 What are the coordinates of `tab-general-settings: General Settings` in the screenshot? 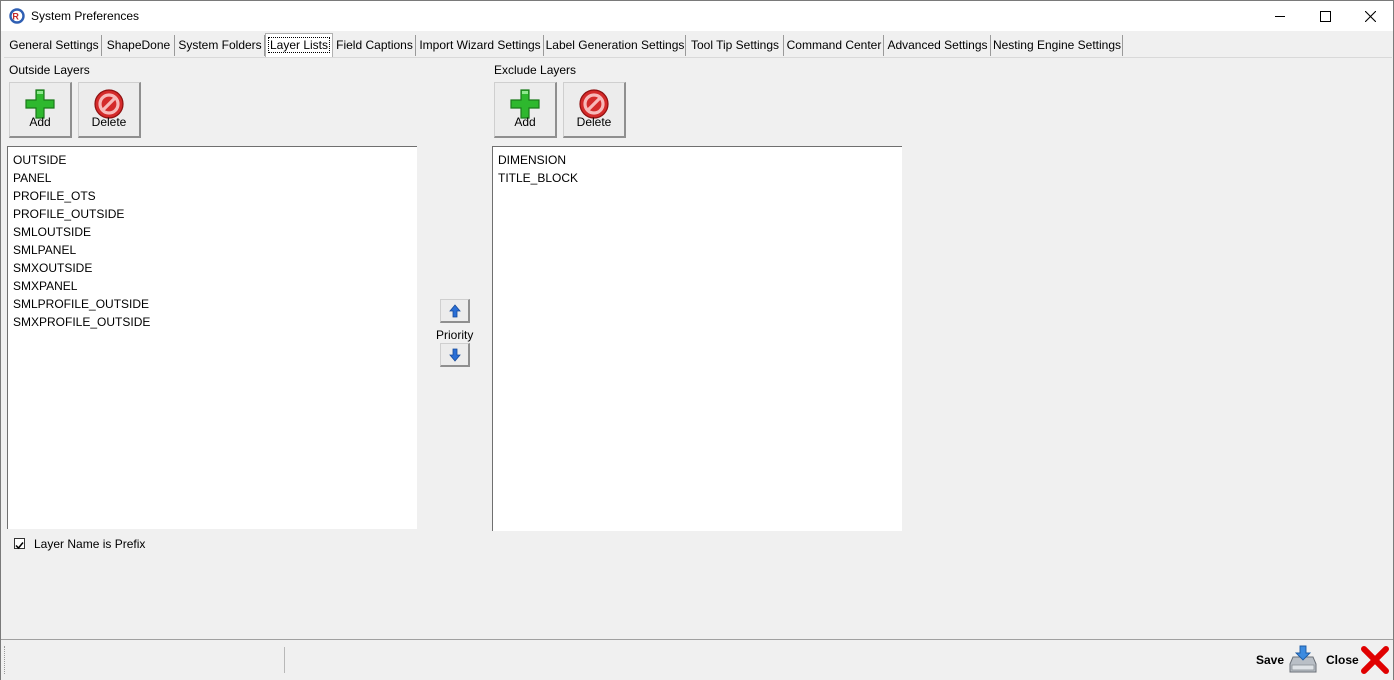 It's located at (54, 45).